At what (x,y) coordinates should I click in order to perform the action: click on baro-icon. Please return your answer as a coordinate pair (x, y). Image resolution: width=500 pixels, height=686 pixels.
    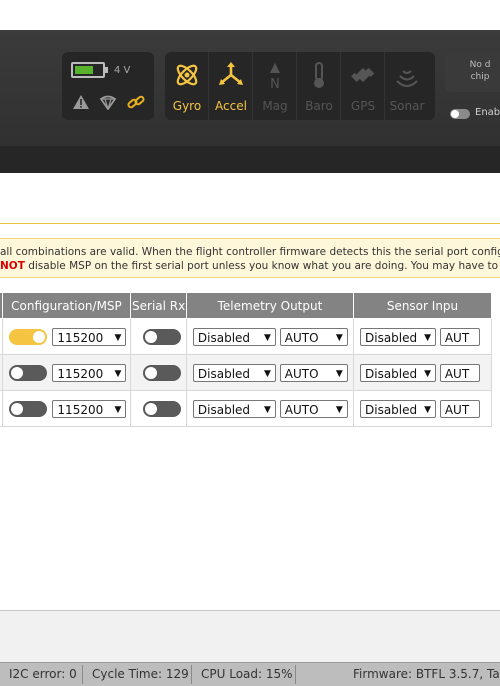
    Looking at the image, I should click on (319, 75).